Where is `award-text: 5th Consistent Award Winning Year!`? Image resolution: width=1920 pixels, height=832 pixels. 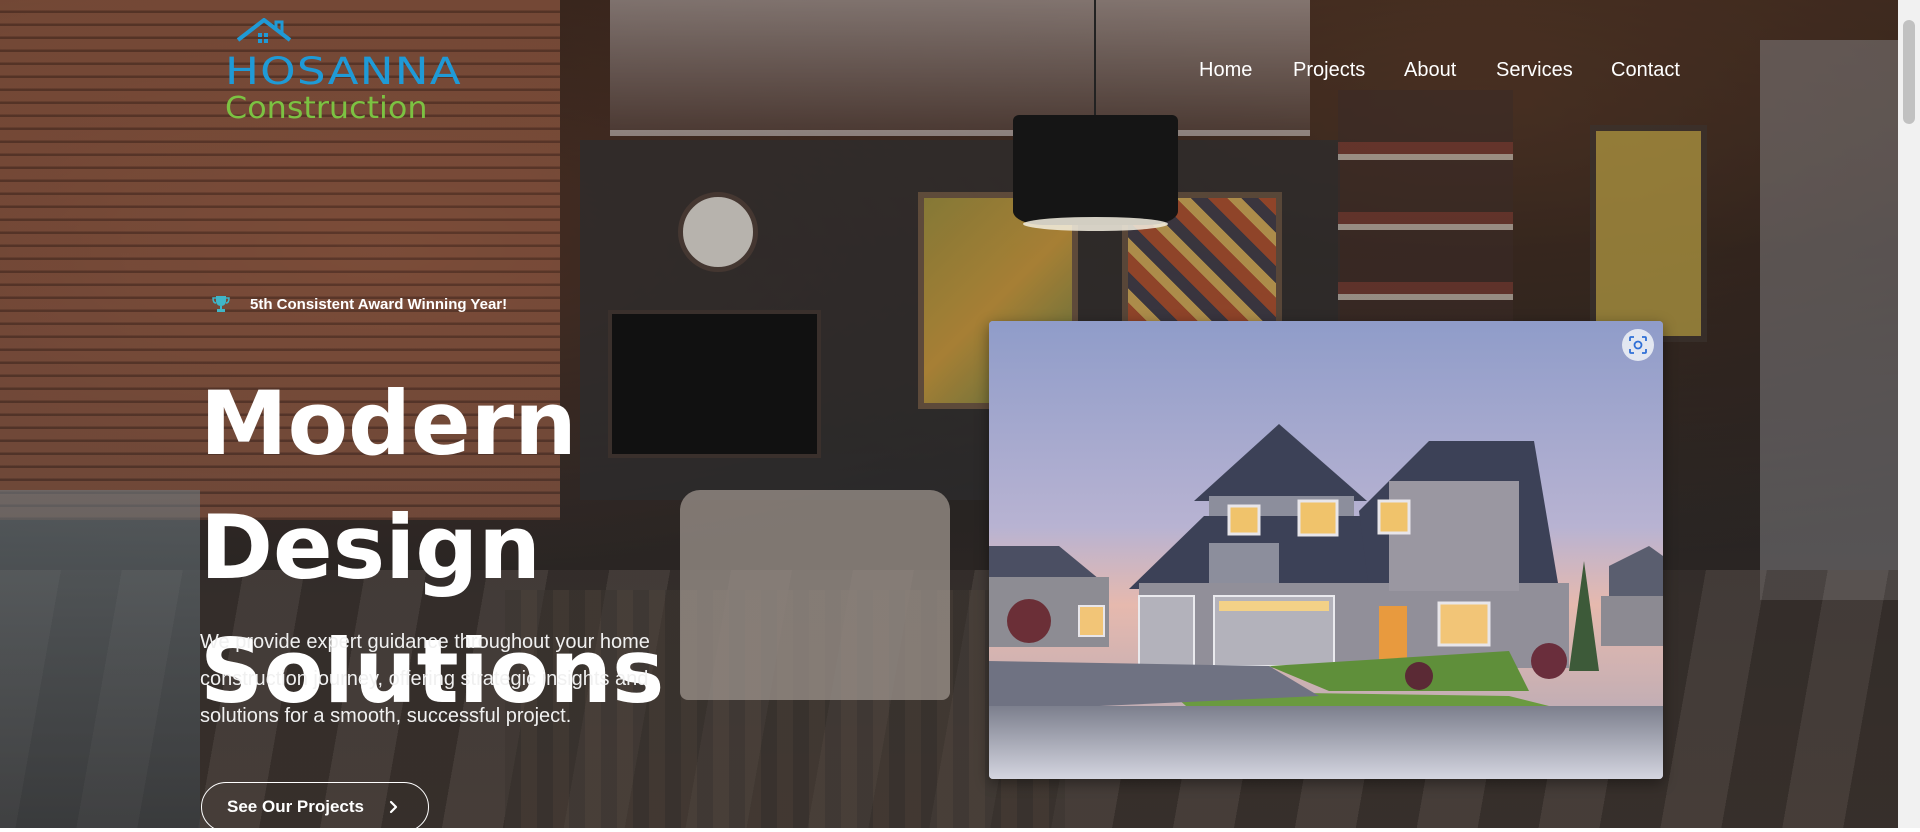 award-text: 5th Consistent Award Winning Year! is located at coordinates (379, 304).